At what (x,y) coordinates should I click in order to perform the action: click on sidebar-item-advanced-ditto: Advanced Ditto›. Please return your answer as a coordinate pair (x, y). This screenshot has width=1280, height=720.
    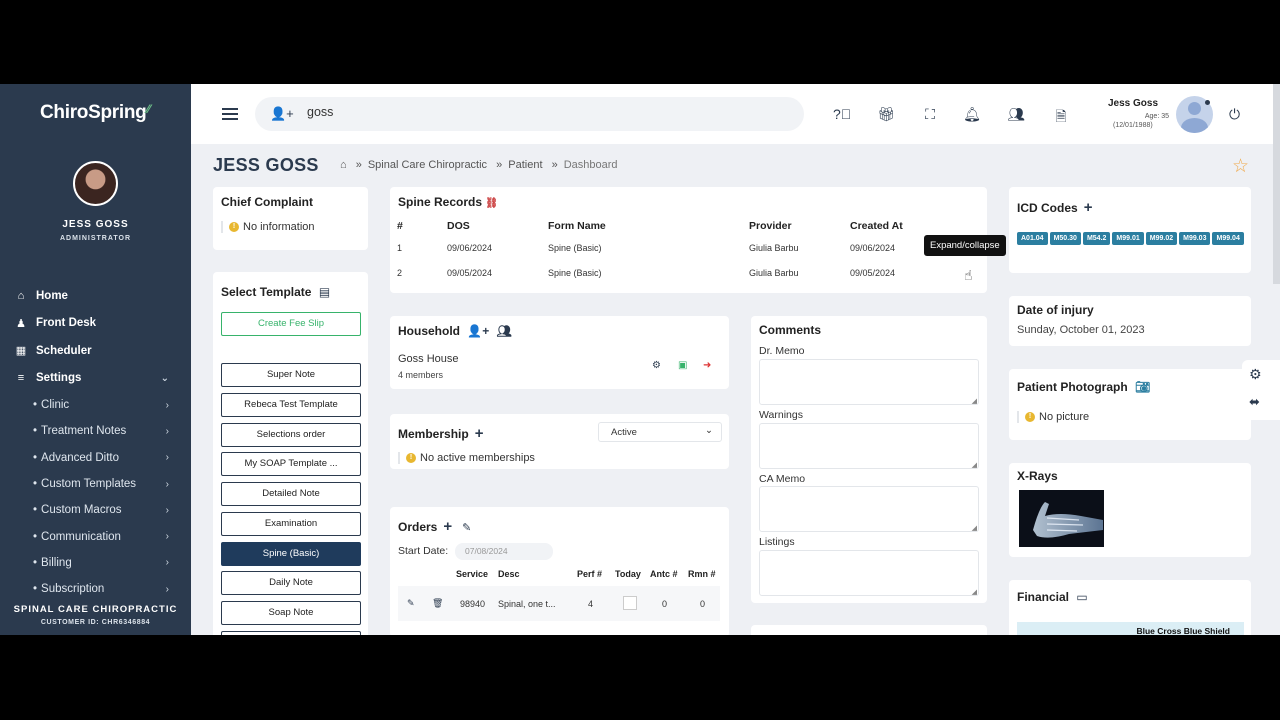
    Looking at the image, I should click on (95, 458).